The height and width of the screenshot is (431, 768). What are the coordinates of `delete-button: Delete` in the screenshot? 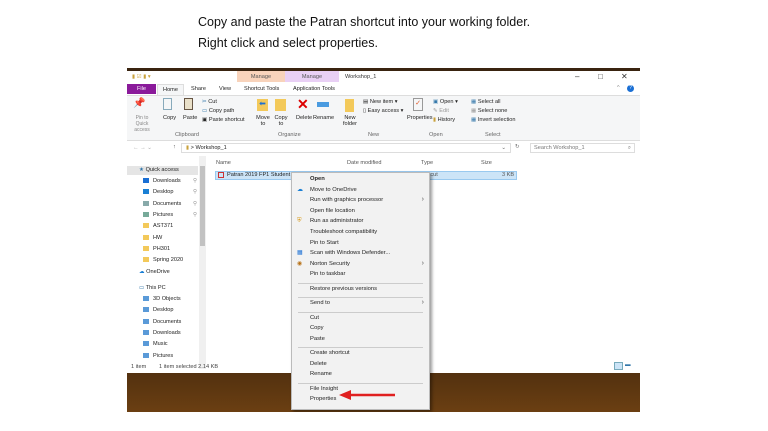 It's located at (304, 118).